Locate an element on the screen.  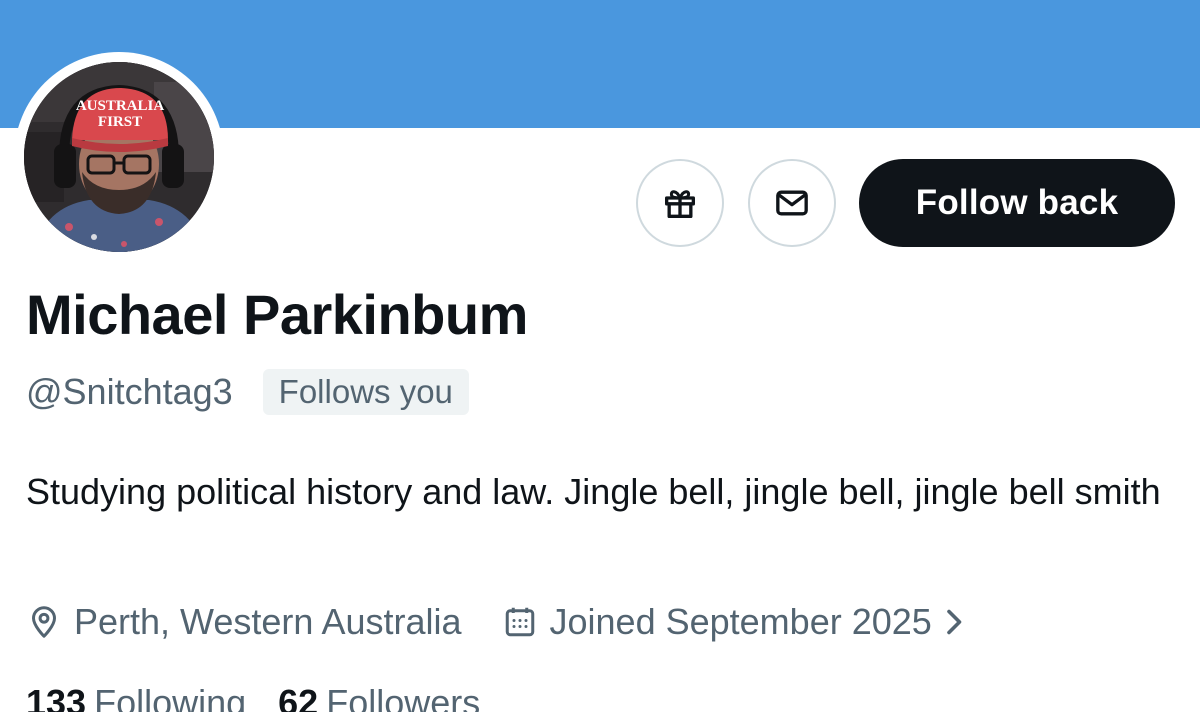
following-link: 133 Following is located at coordinates (136, 697).